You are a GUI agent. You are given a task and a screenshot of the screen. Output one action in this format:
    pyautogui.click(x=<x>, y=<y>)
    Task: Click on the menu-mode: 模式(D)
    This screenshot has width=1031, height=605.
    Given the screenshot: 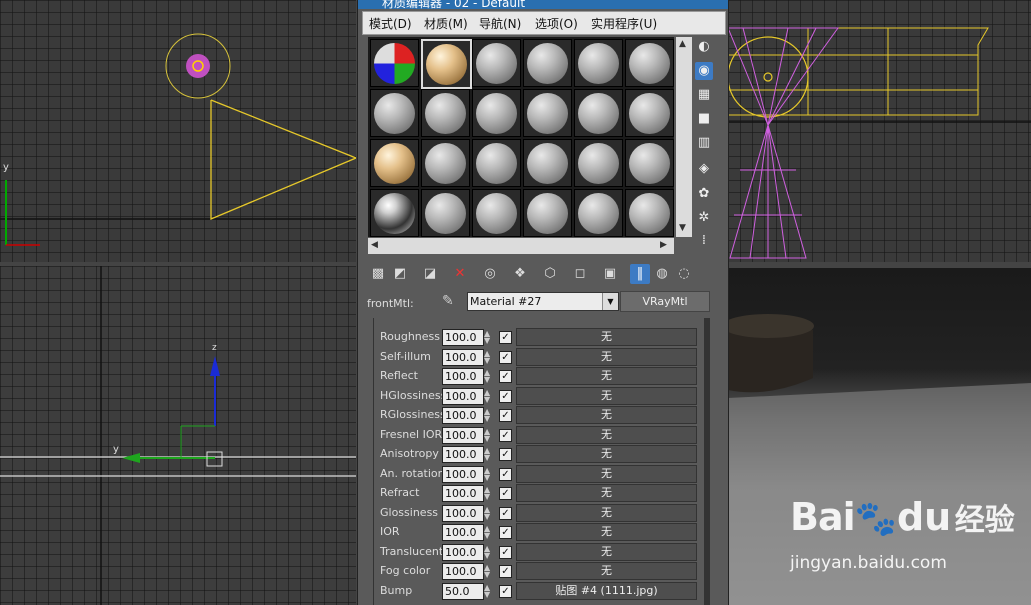 What is the action you would take?
    pyautogui.click(x=390, y=23)
    